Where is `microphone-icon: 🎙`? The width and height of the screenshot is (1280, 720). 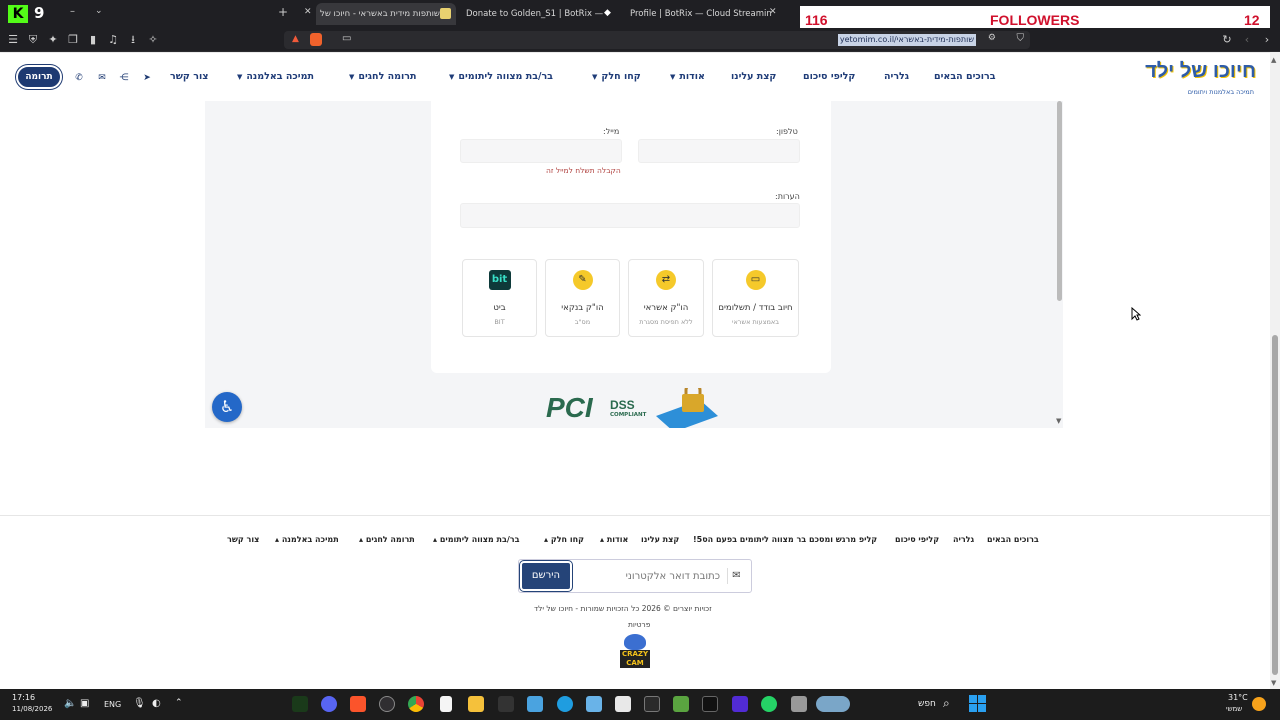 microphone-icon: 🎙 is located at coordinates (139, 703).